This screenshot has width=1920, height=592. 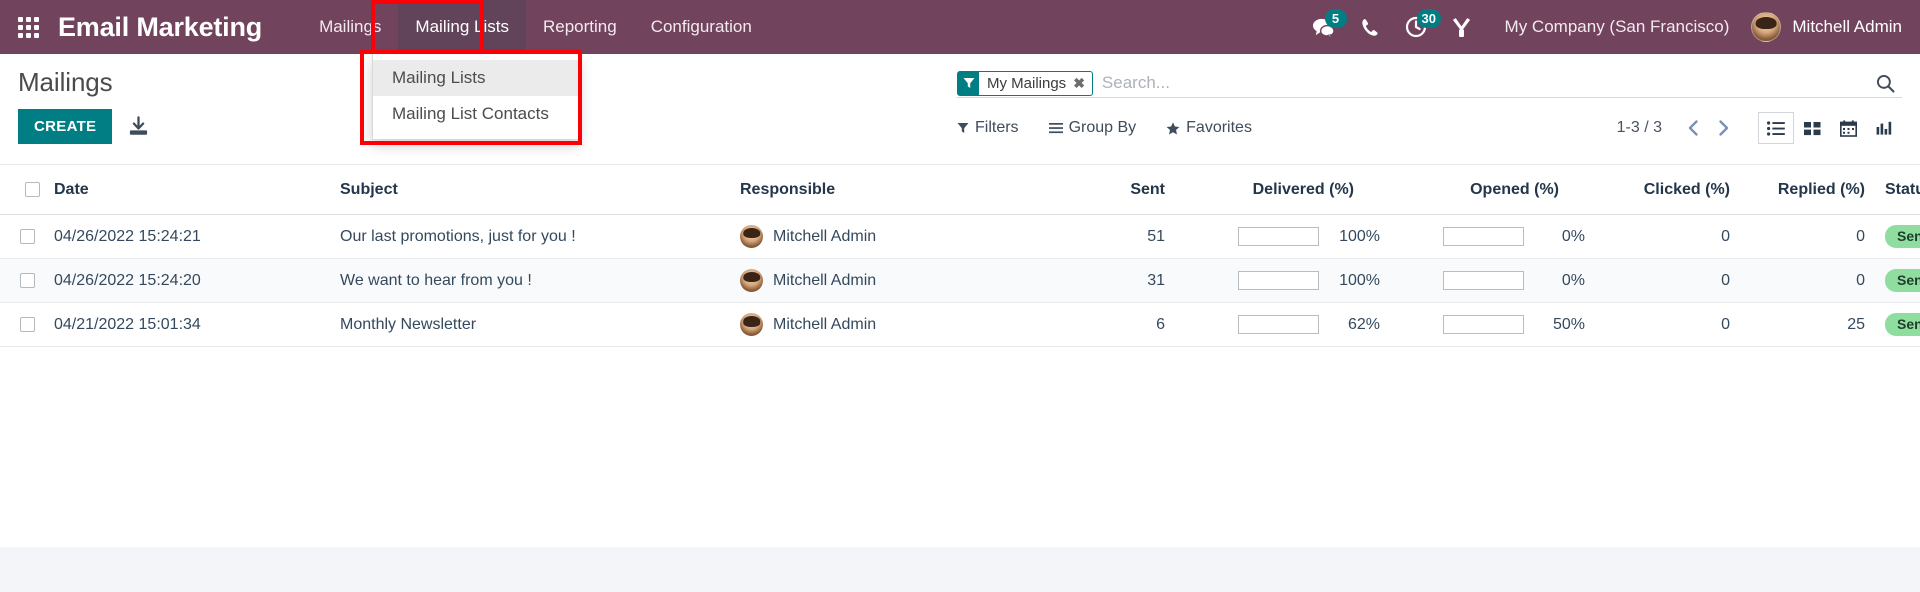 I want to click on debug-tools-icon, so click(x=1461, y=27).